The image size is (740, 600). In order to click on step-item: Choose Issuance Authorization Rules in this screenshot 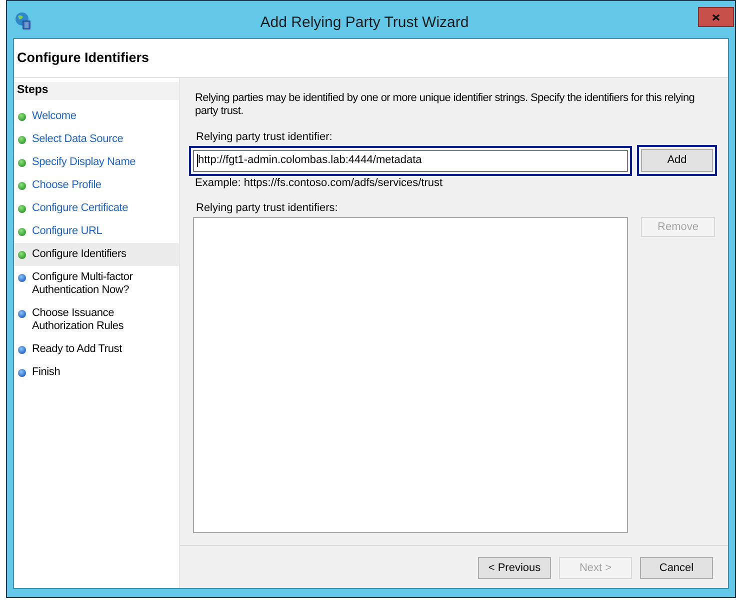, I will do `click(96, 320)`.